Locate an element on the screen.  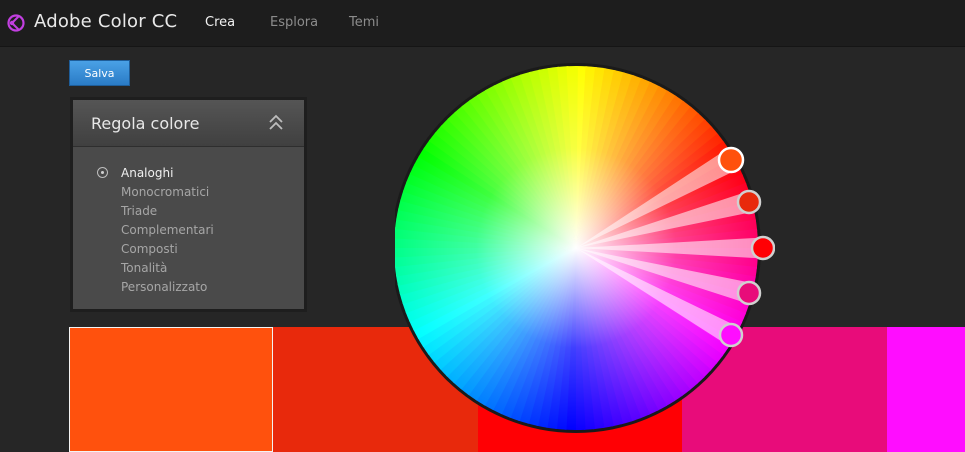
rule-analoghi: Analoghi is located at coordinates (143, 173).